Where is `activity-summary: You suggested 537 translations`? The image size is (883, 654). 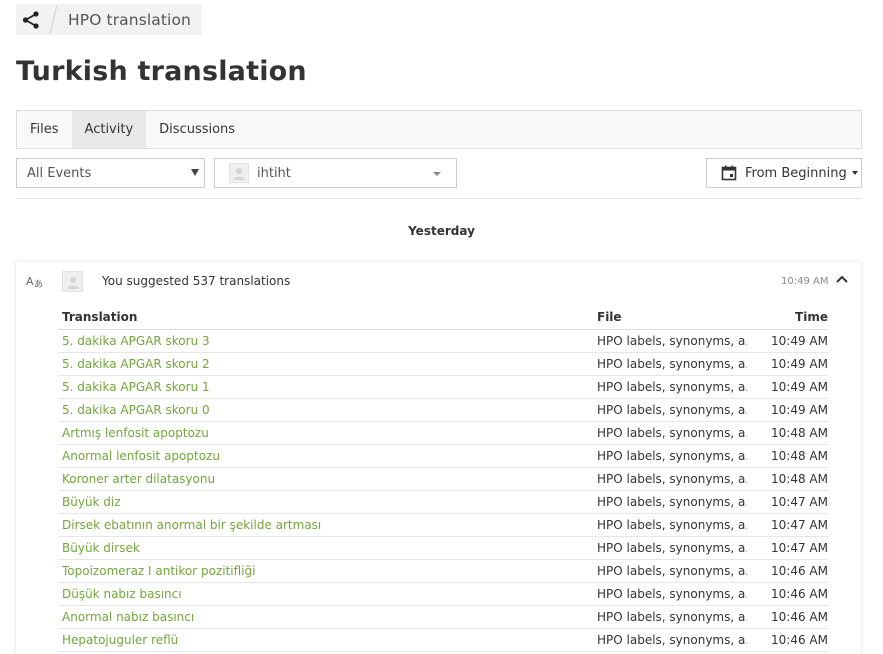 activity-summary: You suggested 537 translations is located at coordinates (196, 281).